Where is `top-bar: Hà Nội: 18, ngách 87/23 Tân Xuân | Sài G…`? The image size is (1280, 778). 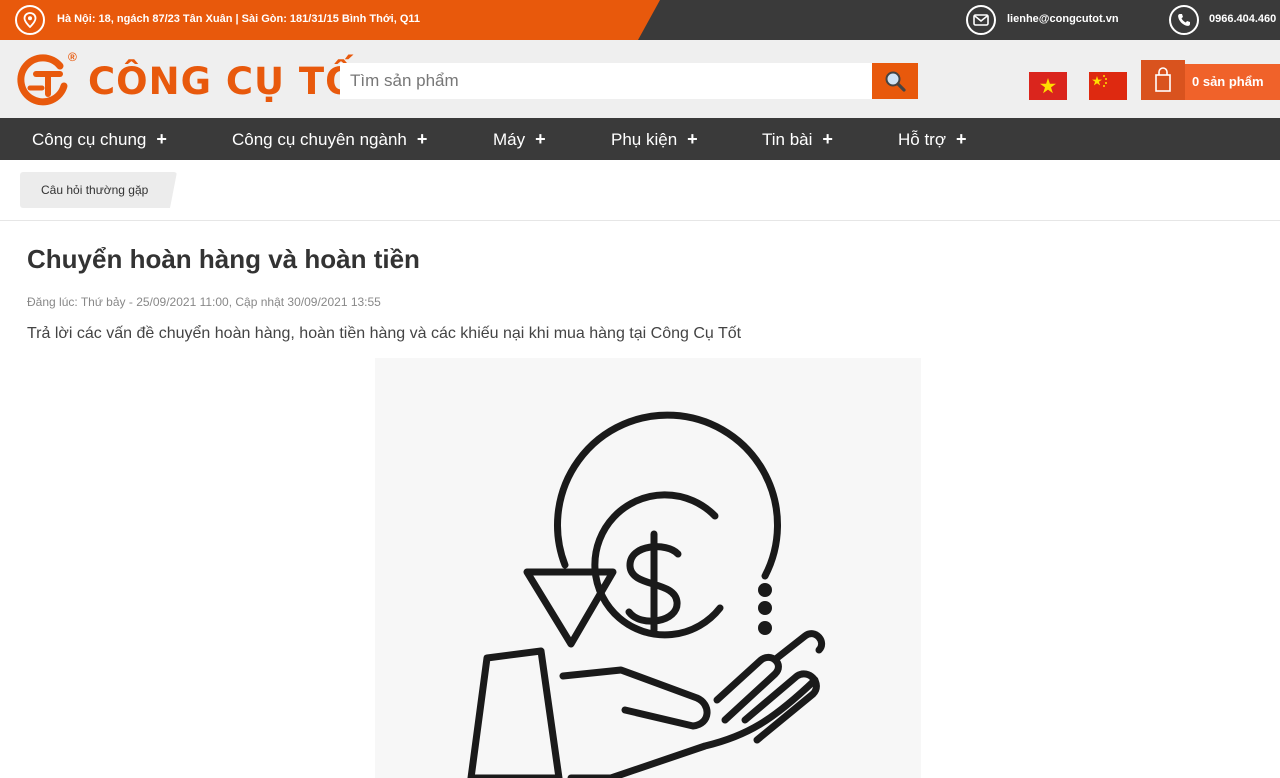
top-bar: Hà Nội: 18, ngách 87/23 Tân Xuân | Sài G… is located at coordinates (640, 20).